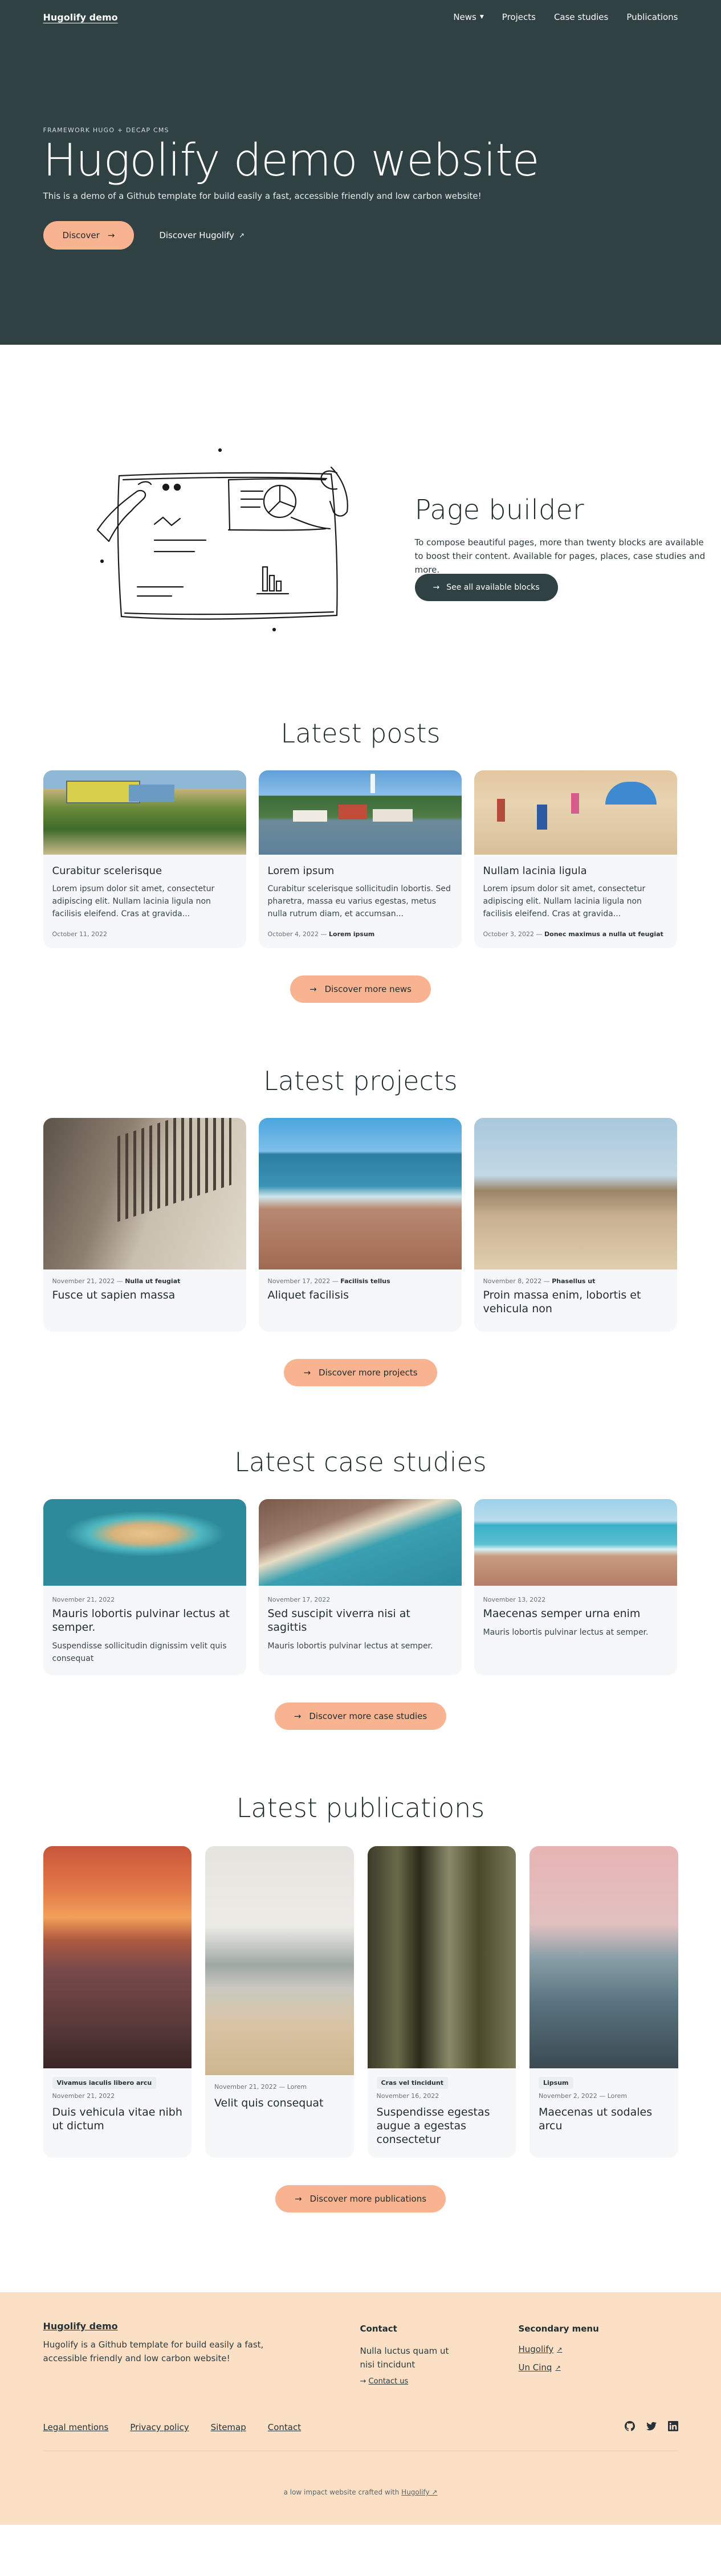 This screenshot has width=721, height=2576. I want to click on project-tag: Phasellus ut, so click(574, 1281).